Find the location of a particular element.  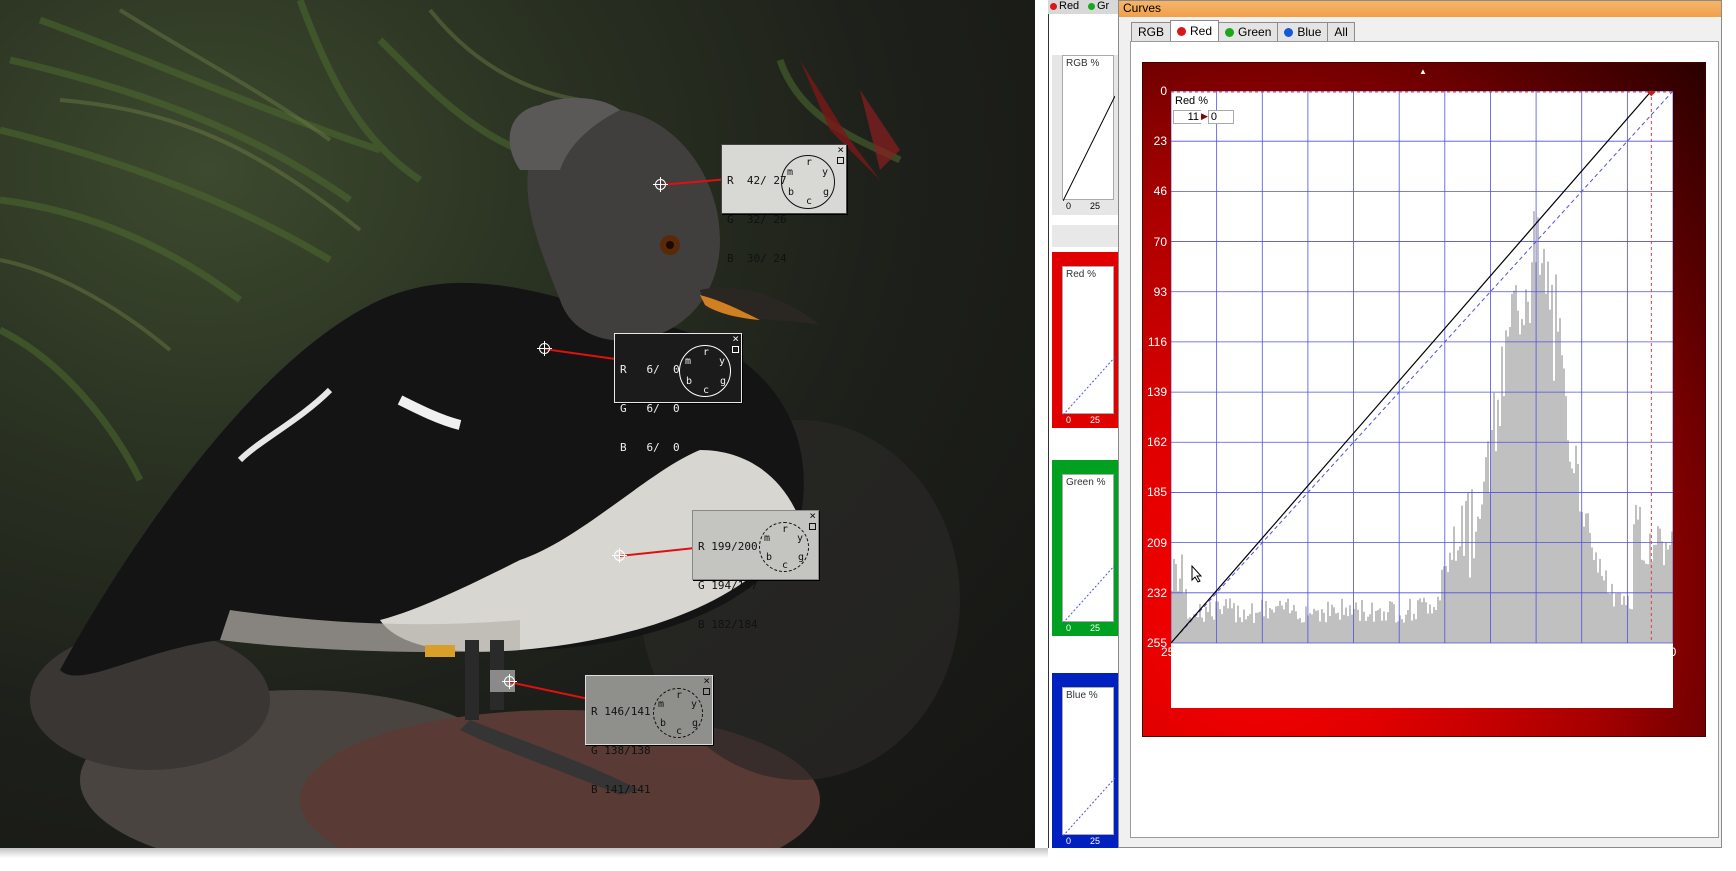

y-tick-label: 162 is located at coordinates (1156, 442).